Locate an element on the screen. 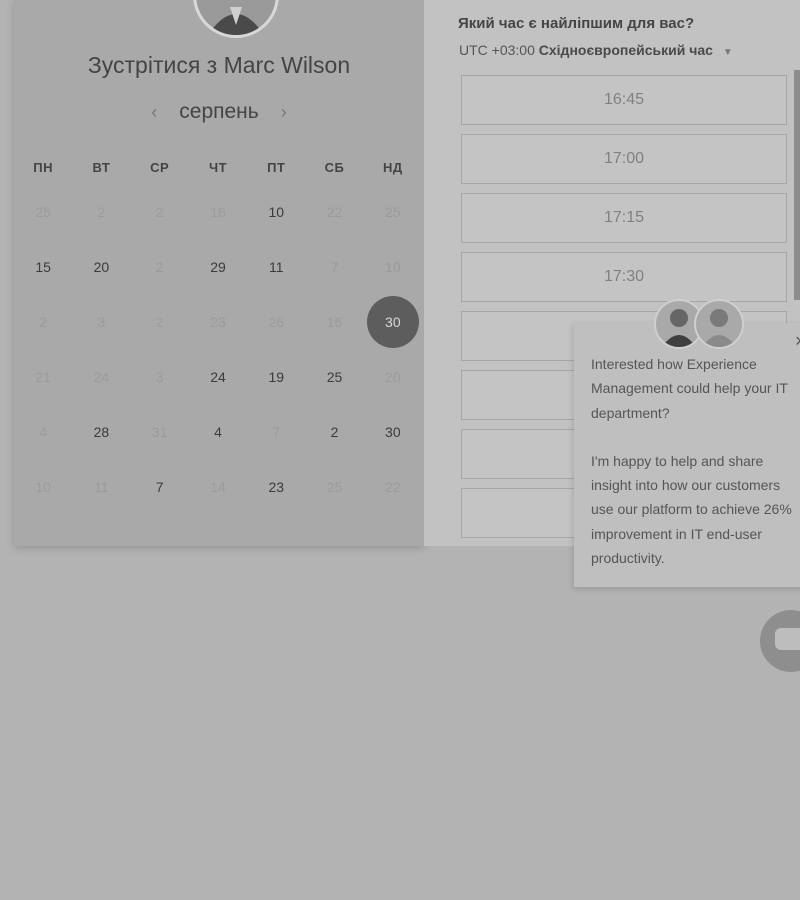  time-slot: 17:15 is located at coordinates (624, 218).